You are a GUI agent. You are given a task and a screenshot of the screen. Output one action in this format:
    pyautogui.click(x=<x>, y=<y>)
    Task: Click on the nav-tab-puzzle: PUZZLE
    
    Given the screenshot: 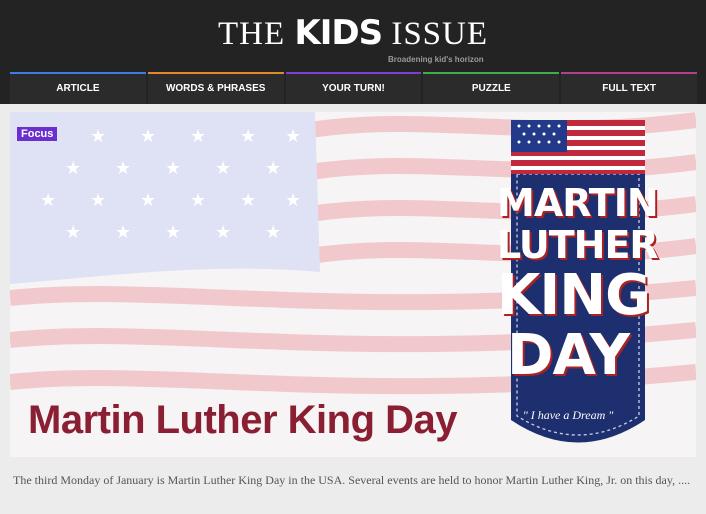 What is the action you would take?
    pyautogui.click(x=491, y=88)
    